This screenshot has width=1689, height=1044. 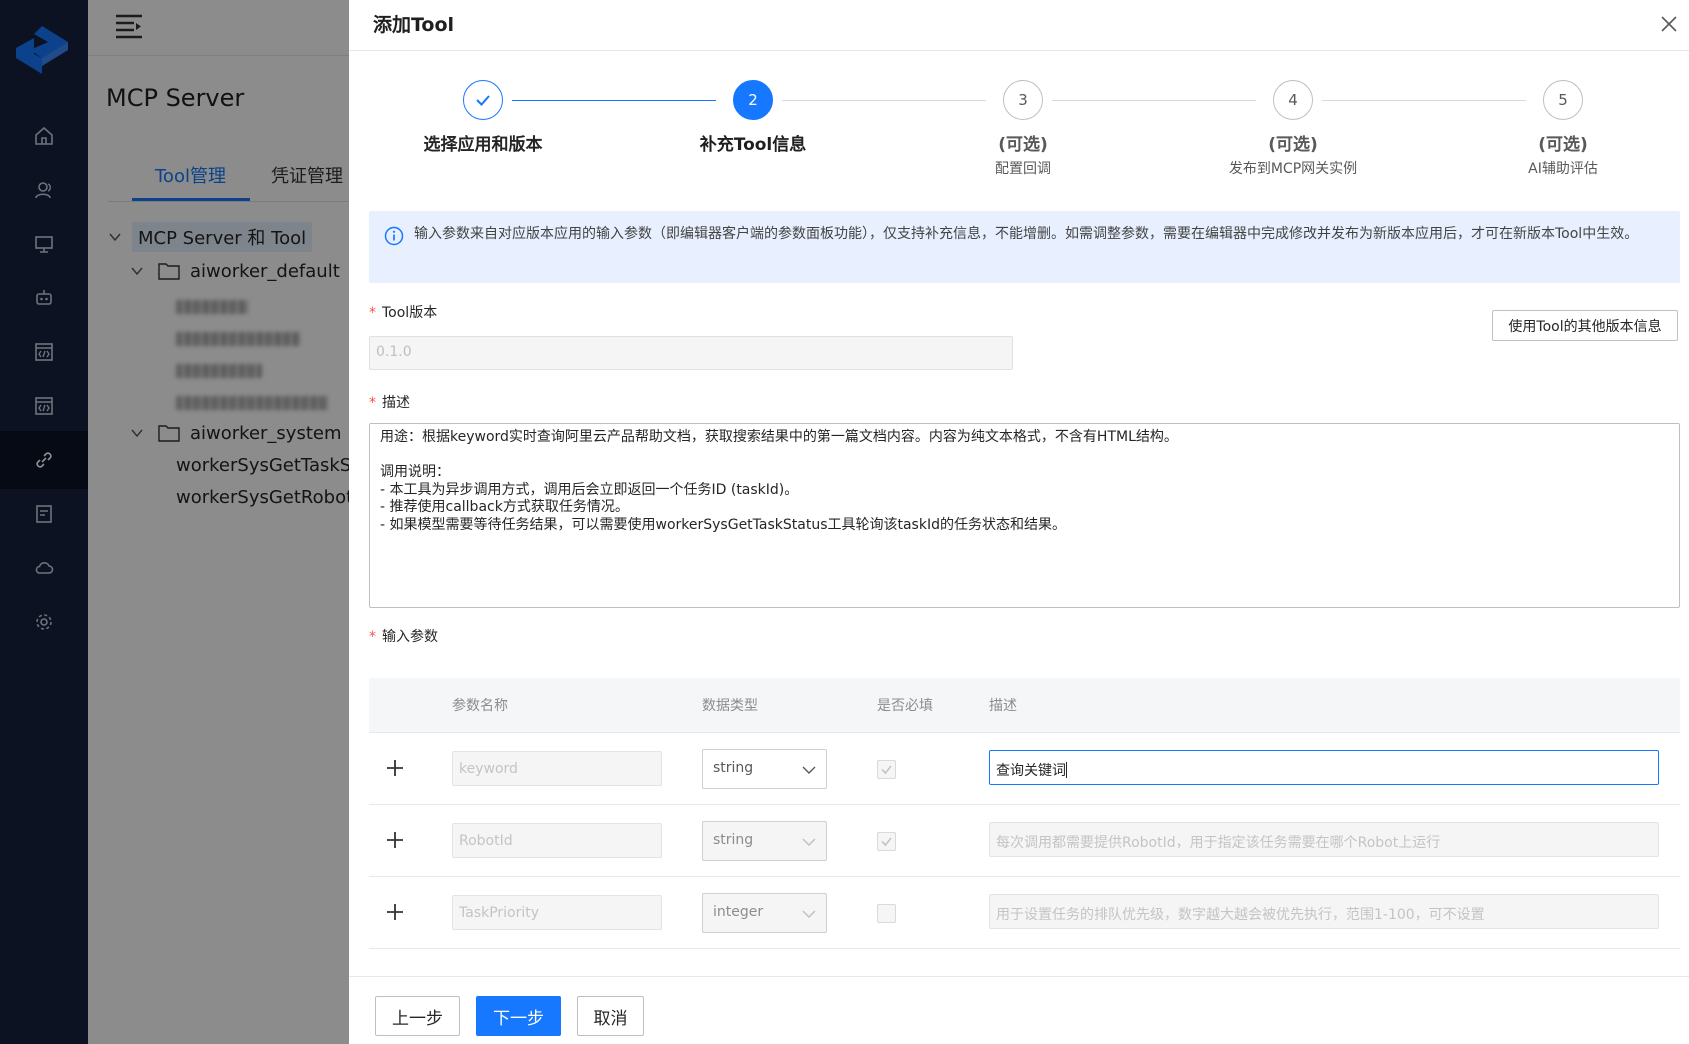 What do you see at coordinates (518, 1016) in the screenshot?
I see `next-step-button: 下一步` at bounding box center [518, 1016].